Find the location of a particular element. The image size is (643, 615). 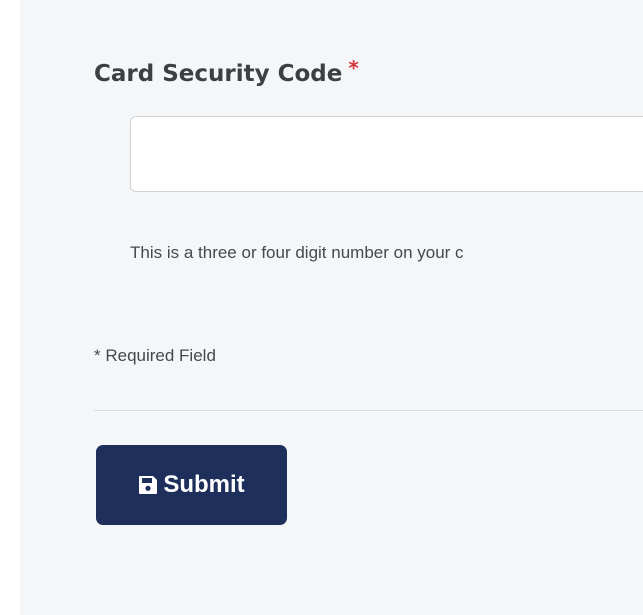

field-label-text: Card Security Code is located at coordinates (218, 74).